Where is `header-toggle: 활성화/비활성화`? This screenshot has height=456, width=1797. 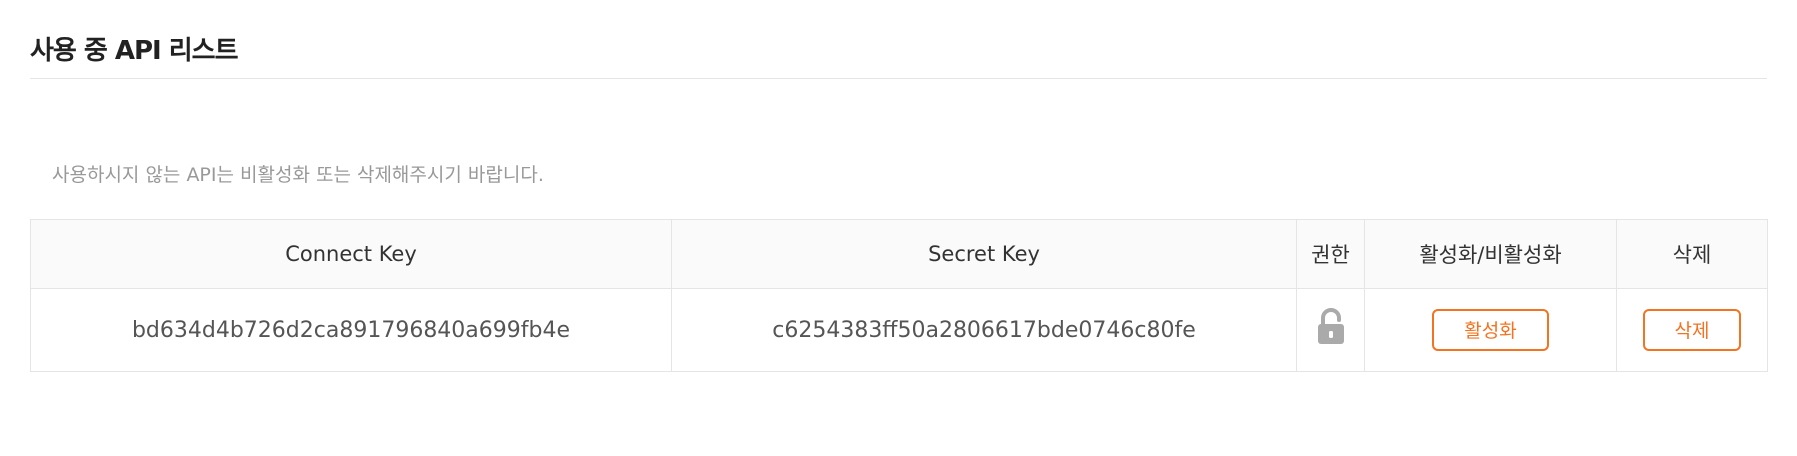
header-toggle: 활성화/비활성화 is located at coordinates (1490, 254).